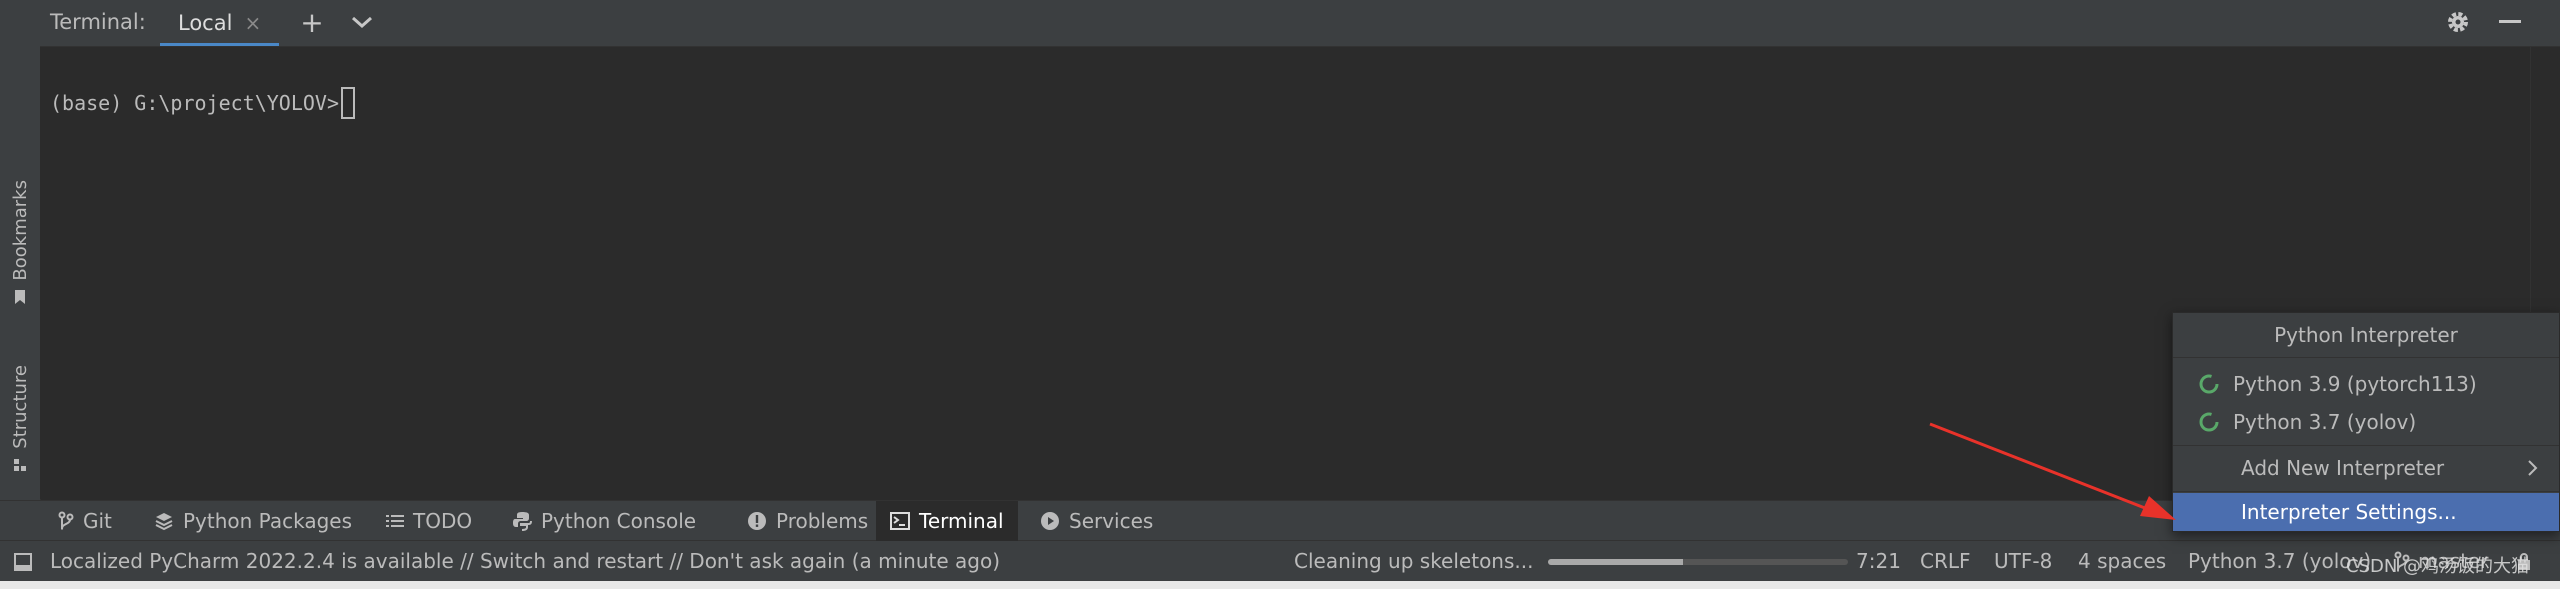  Describe the element at coordinates (619, 521) in the screenshot. I see `tool-python-console-label: Python Console` at that location.